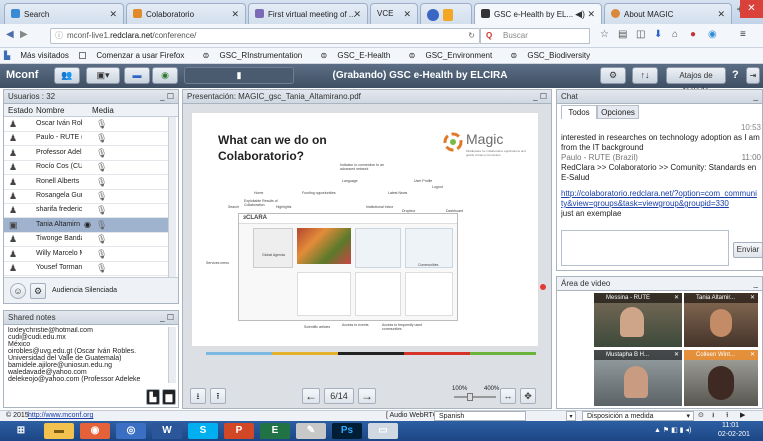 The width and height of the screenshot is (763, 441). I want to click on tab-search: Search ✕, so click(64, 13).